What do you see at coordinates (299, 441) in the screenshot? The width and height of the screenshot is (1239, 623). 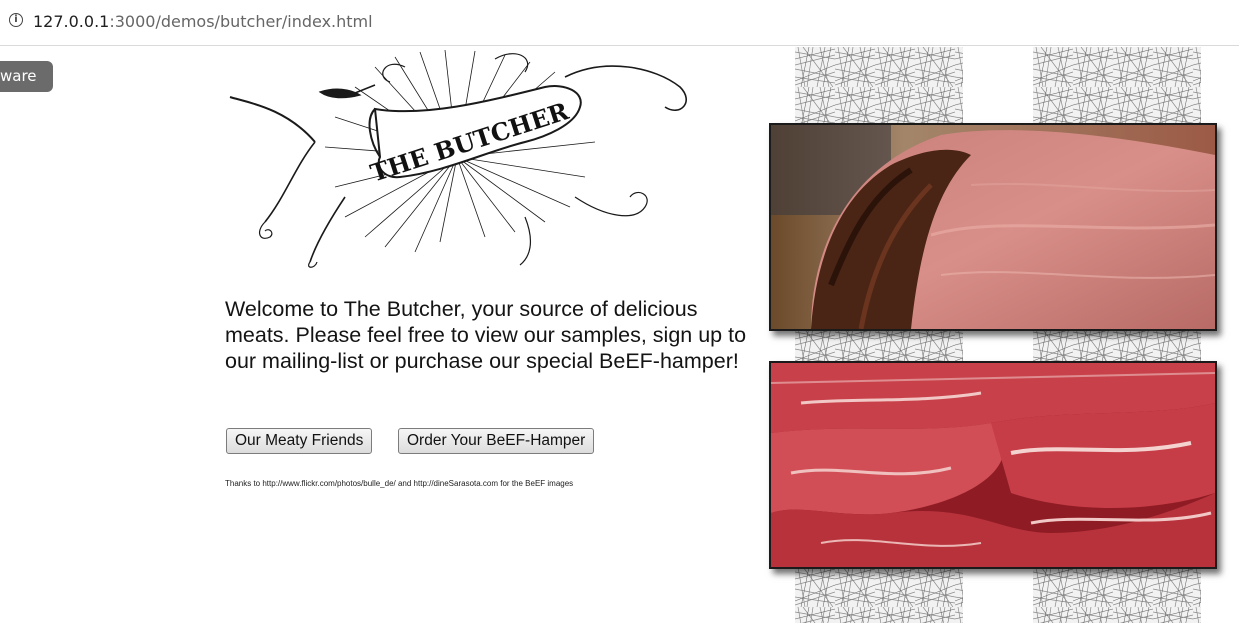 I see `meaty-friends-button: Our Meaty Friends` at bounding box center [299, 441].